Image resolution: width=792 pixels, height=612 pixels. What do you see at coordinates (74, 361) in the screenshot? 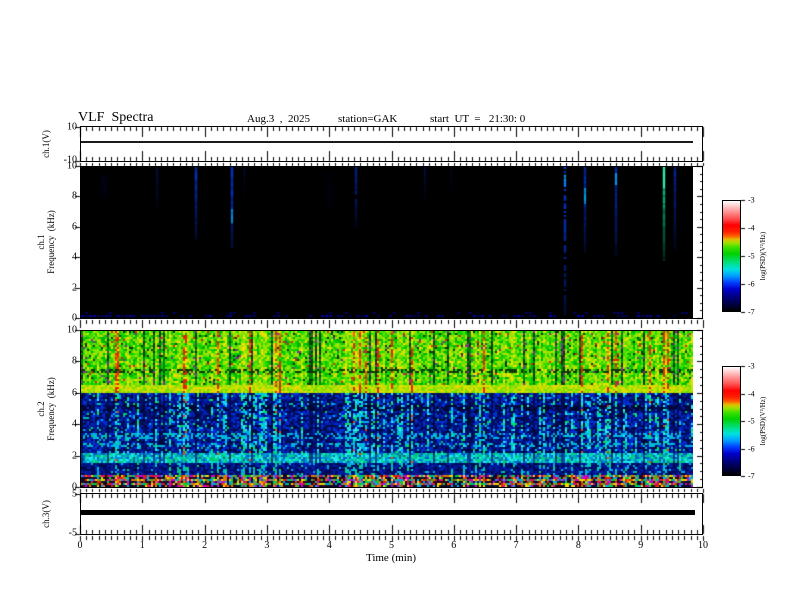
I see `spec2-tick-label: 8` at bounding box center [74, 361].